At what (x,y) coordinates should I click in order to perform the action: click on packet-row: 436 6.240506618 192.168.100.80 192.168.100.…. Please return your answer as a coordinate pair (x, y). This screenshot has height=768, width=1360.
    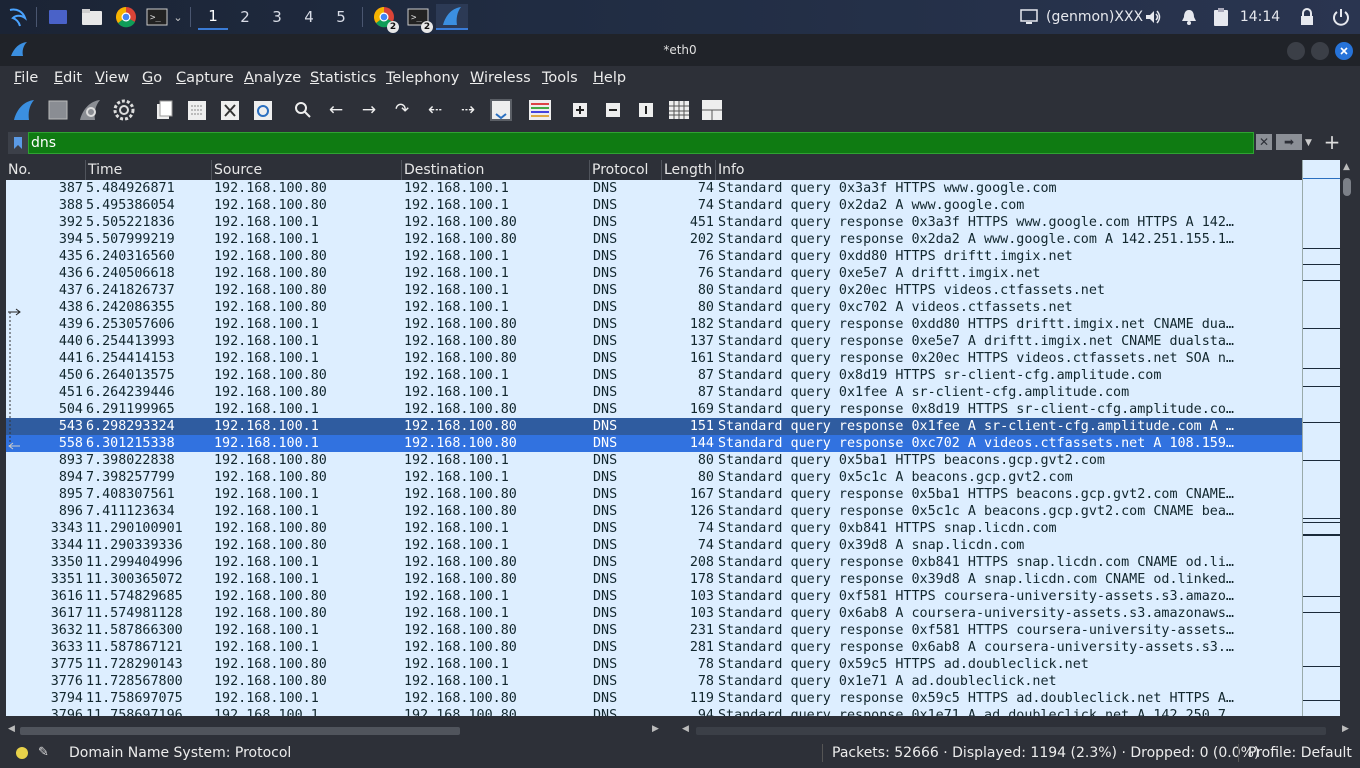
    Looking at the image, I should click on (654, 273).